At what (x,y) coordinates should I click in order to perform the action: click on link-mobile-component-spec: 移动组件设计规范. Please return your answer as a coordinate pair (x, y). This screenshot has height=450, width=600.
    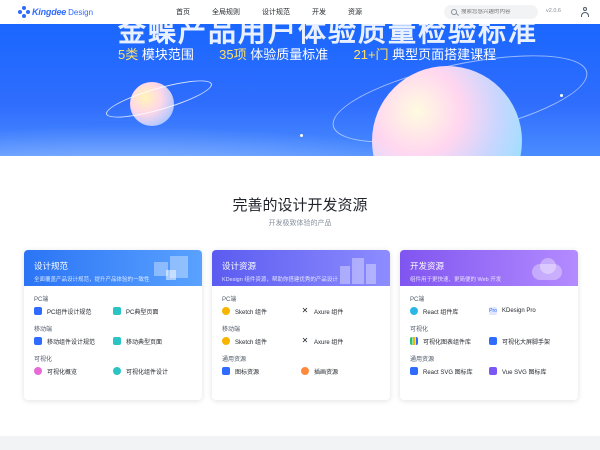
    Looking at the image, I should click on (73, 341).